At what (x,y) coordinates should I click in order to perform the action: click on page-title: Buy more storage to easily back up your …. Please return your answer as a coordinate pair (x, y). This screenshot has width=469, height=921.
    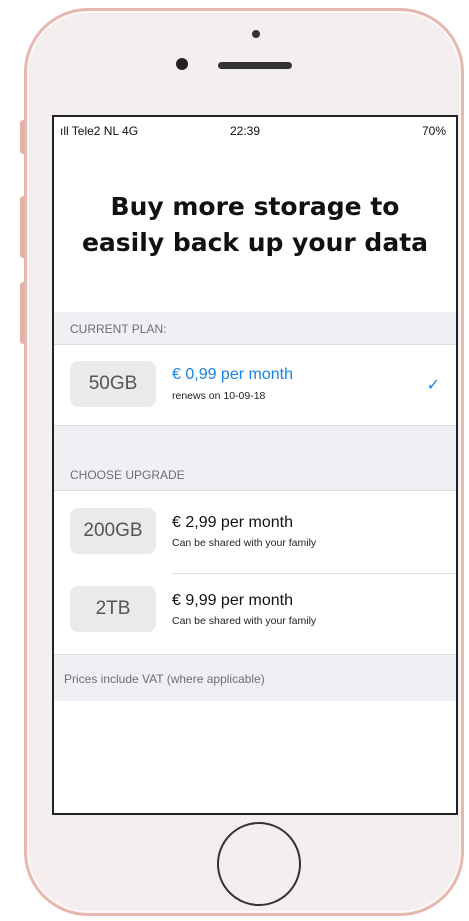
    Looking at the image, I should click on (255, 225).